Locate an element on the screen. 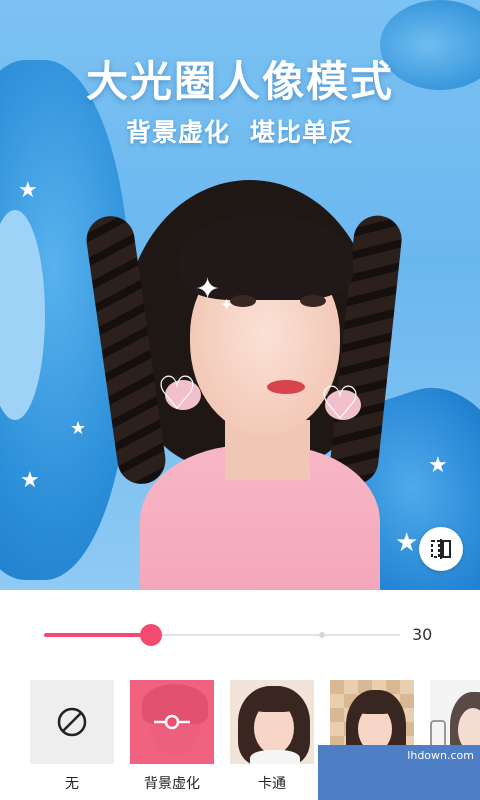 The width and height of the screenshot is (480, 800). watermark: lhdown.com is located at coordinates (399, 772).